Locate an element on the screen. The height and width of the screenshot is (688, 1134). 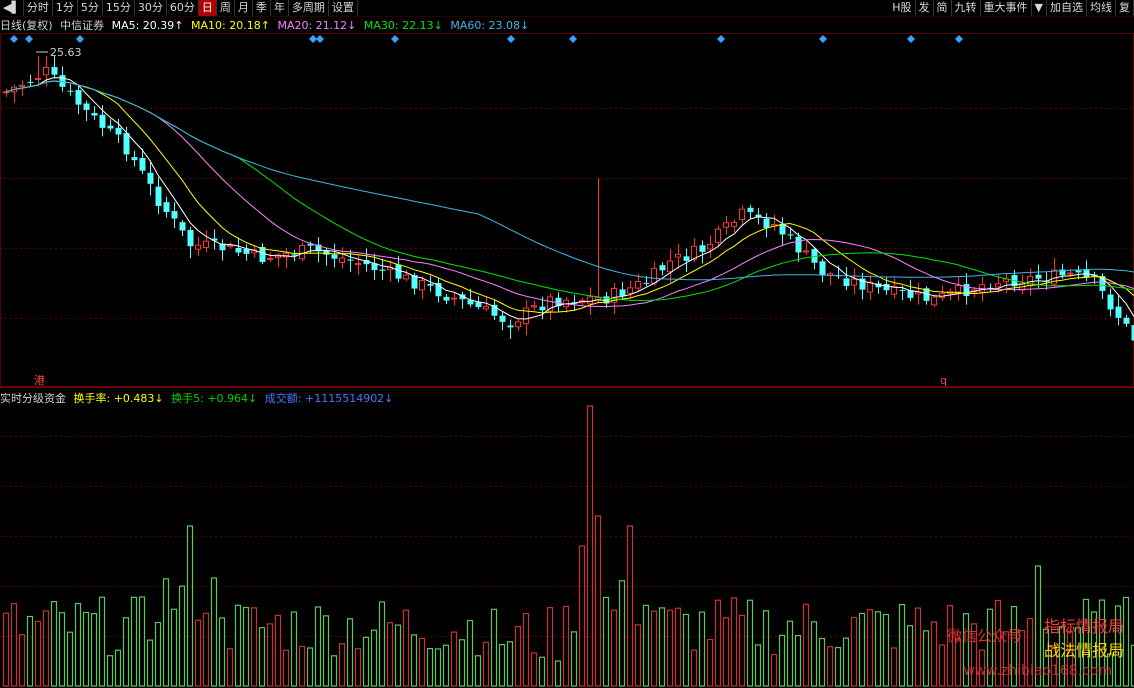
marker-right: q is located at coordinates (943, 380).